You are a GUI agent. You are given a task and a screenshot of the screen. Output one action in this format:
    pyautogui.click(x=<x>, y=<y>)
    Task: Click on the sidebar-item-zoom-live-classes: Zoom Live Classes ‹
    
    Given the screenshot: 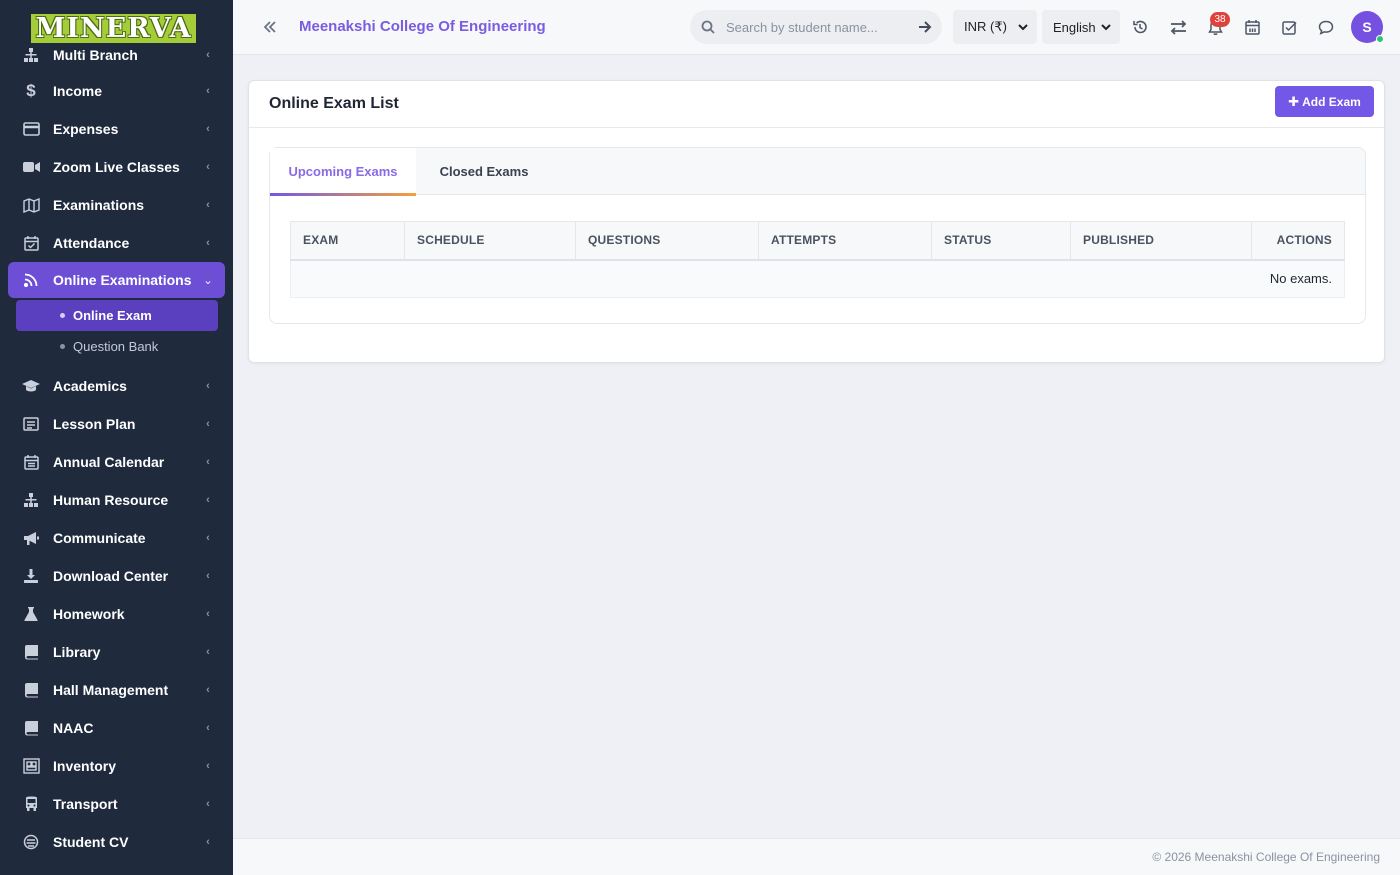 What is the action you would take?
    pyautogui.click(x=116, y=167)
    